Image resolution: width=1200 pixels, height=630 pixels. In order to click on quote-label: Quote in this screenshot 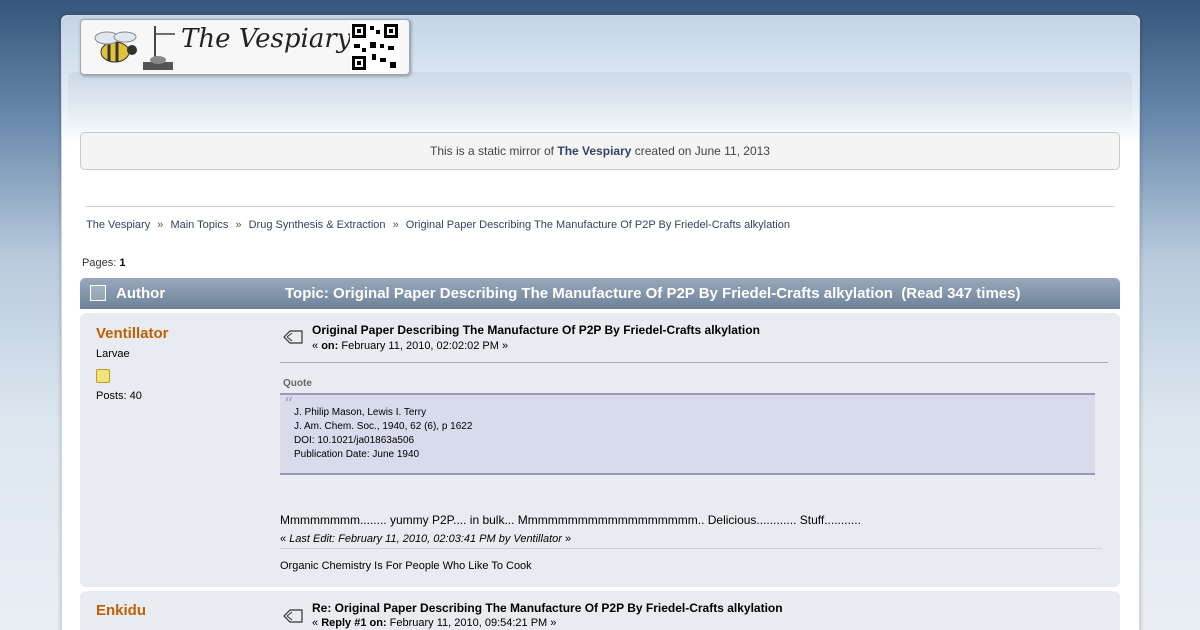, I will do `click(297, 383)`.